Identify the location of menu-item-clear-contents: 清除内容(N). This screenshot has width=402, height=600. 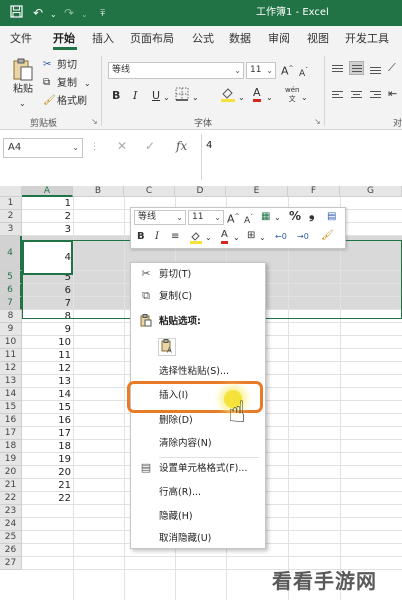
(198, 444).